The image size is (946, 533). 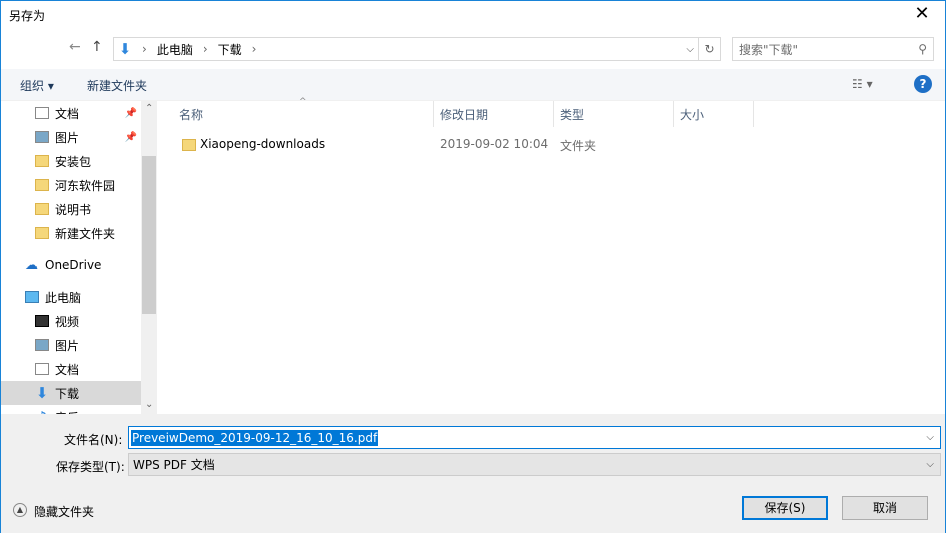 I want to click on address-bar: ⬇ › 此电脑 › 下载 › ⌵, so click(x=406, y=49).